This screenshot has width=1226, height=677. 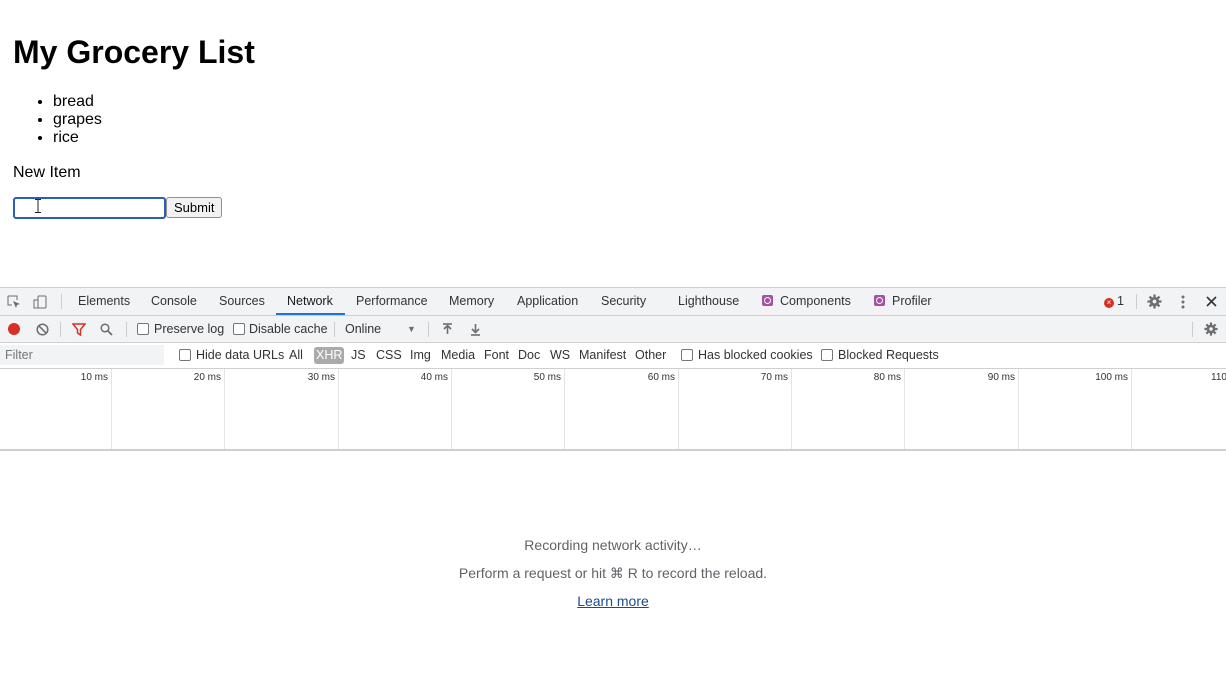 I want to click on tab-profiler: Profiler, so click(x=903, y=301).